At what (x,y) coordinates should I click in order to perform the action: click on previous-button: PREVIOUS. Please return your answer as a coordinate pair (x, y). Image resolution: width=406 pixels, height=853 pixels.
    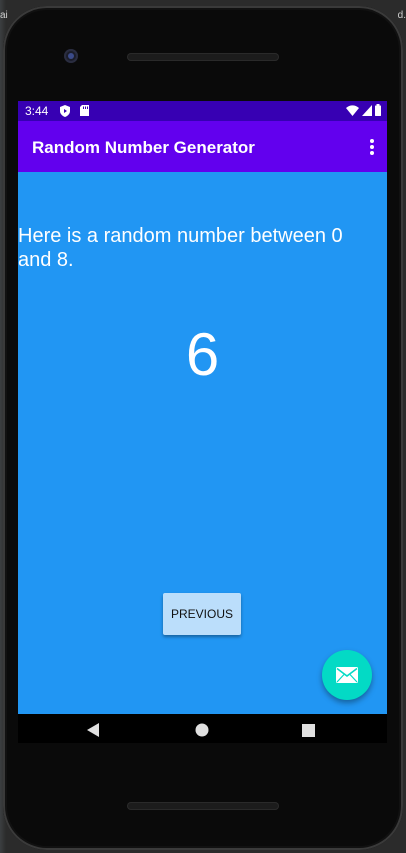
    Looking at the image, I should click on (202, 614).